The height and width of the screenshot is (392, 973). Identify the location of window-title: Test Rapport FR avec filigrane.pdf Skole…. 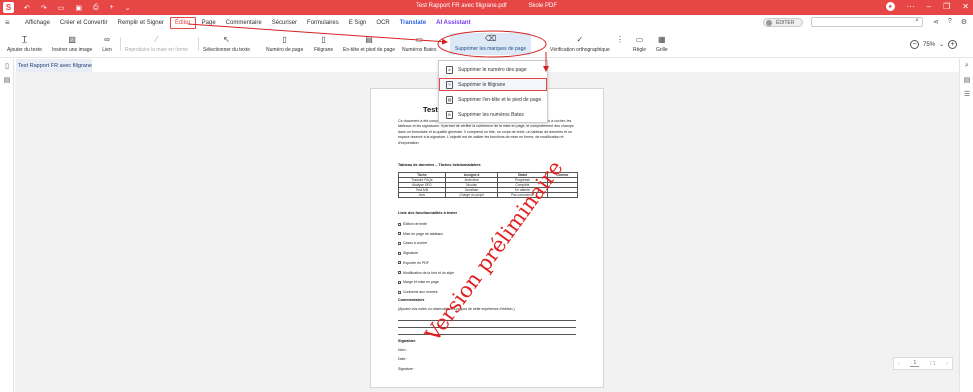
(486, 6).